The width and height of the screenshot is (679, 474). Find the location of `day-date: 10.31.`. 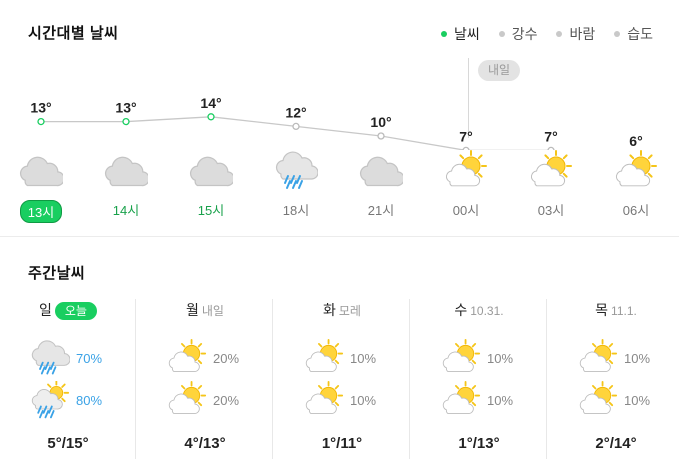

day-date: 10.31. is located at coordinates (487, 311).